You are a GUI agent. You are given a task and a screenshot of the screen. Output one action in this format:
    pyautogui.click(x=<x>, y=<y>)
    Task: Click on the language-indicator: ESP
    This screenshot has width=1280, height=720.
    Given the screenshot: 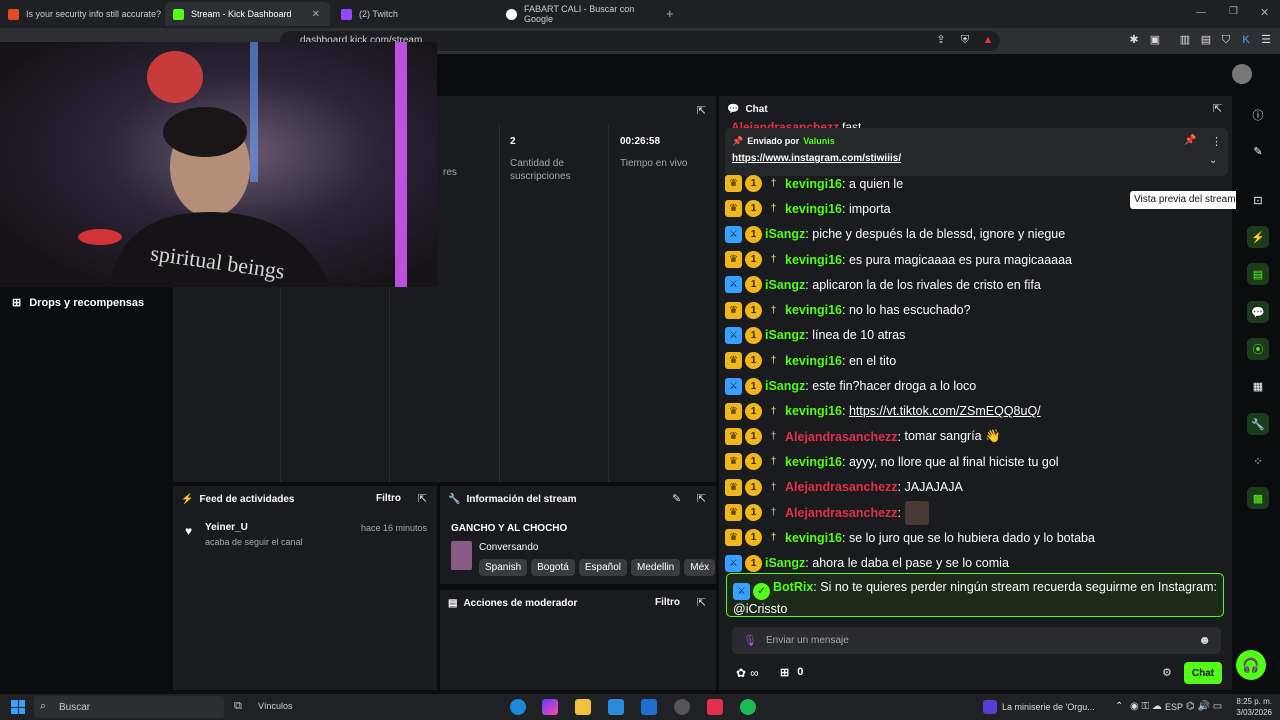 What is the action you would take?
    pyautogui.click(x=1174, y=707)
    